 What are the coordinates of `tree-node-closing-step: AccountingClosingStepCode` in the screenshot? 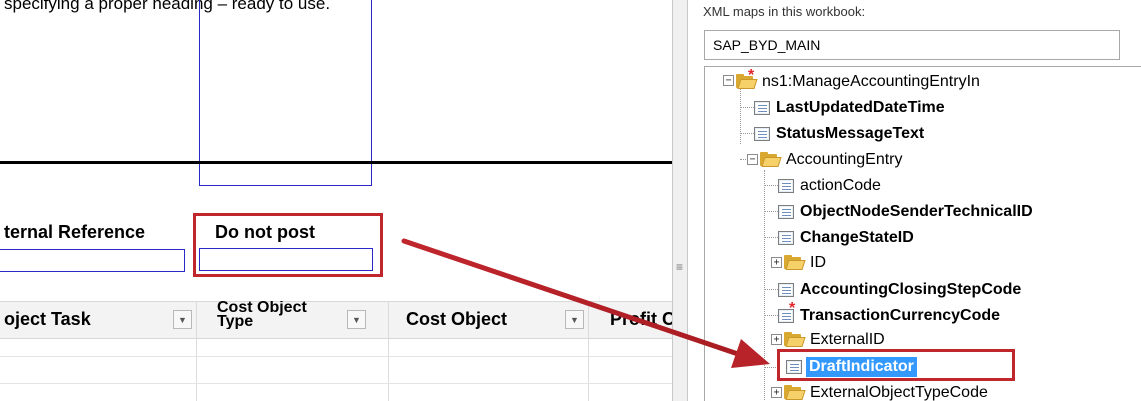 It's located at (899, 289).